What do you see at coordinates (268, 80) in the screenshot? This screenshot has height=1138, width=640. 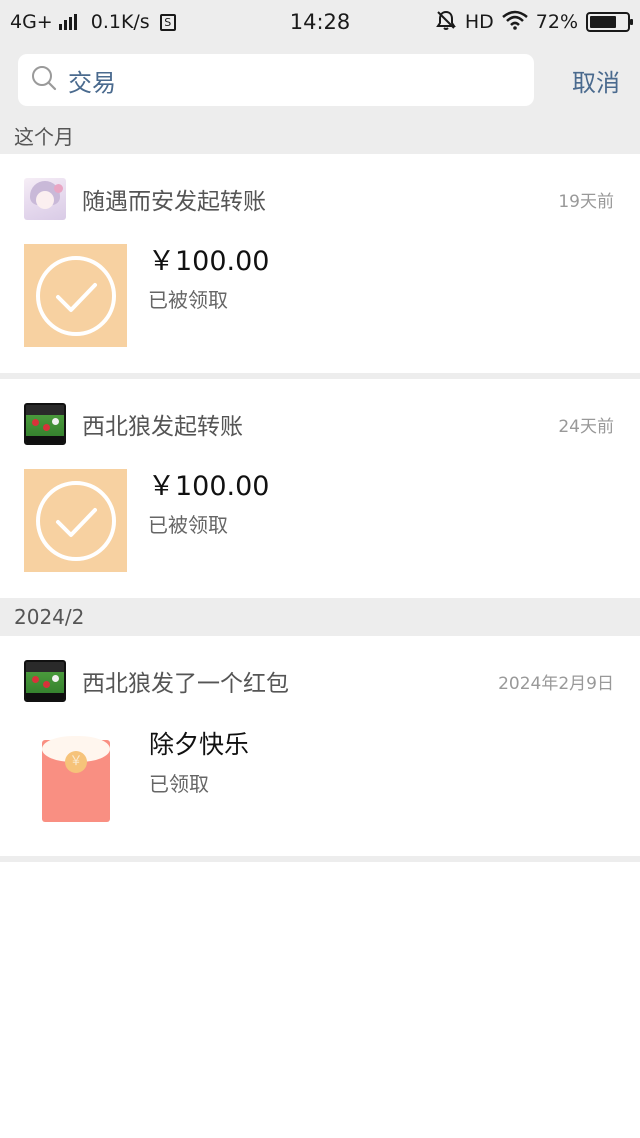 I see `search-input` at bounding box center [268, 80].